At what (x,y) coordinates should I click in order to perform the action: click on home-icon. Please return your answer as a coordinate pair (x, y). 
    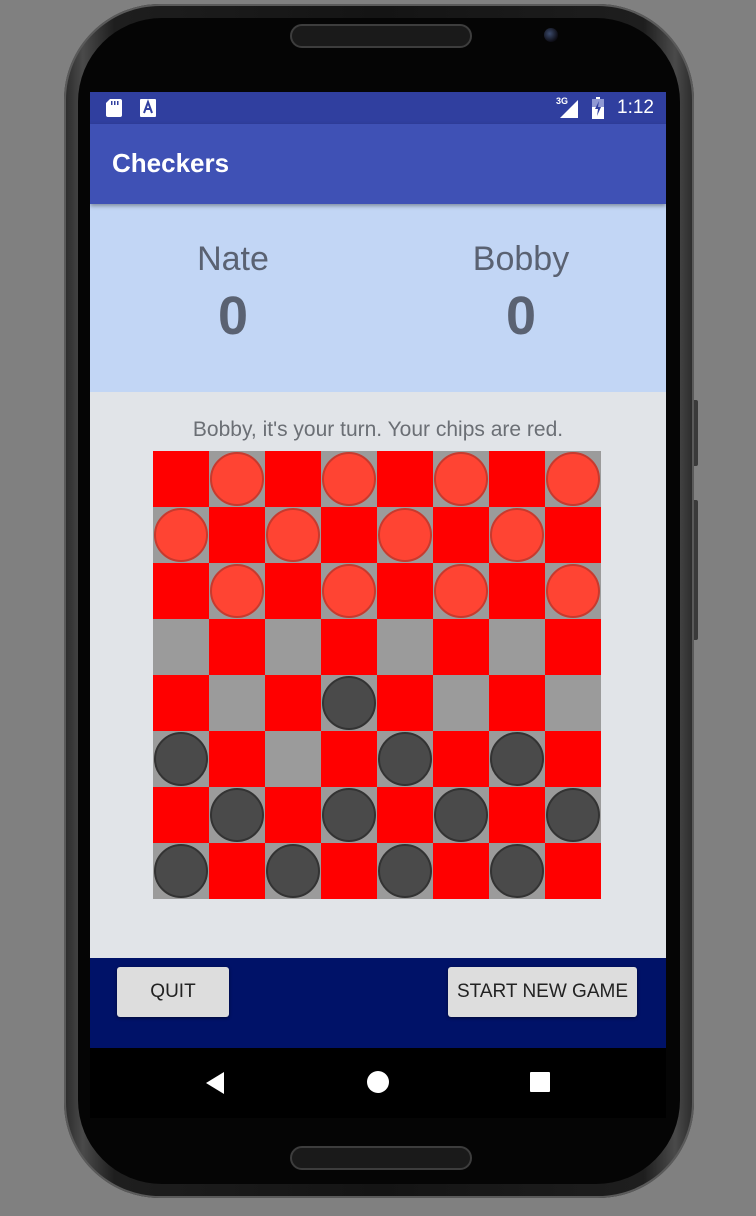
    Looking at the image, I should click on (378, 1082).